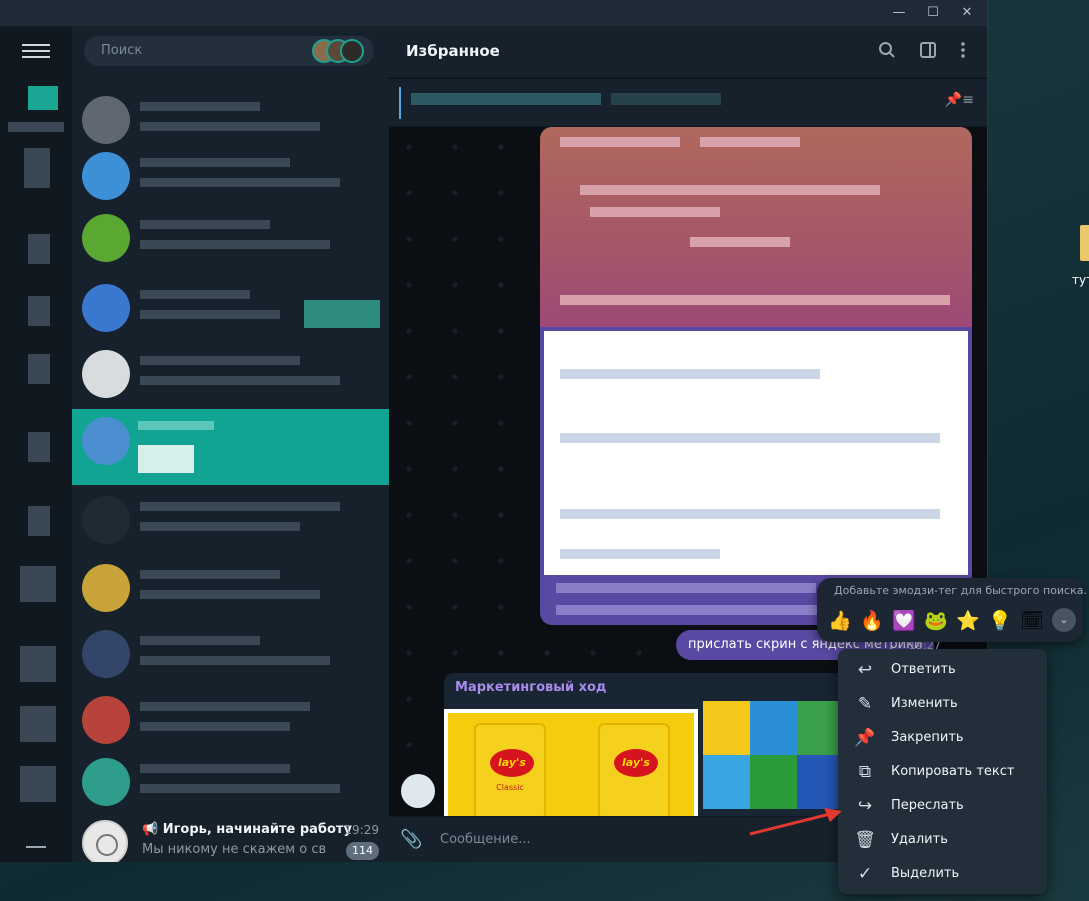  What do you see at coordinates (963, 52) in the screenshot?
I see `more-menu-icon` at bounding box center [963, 52].